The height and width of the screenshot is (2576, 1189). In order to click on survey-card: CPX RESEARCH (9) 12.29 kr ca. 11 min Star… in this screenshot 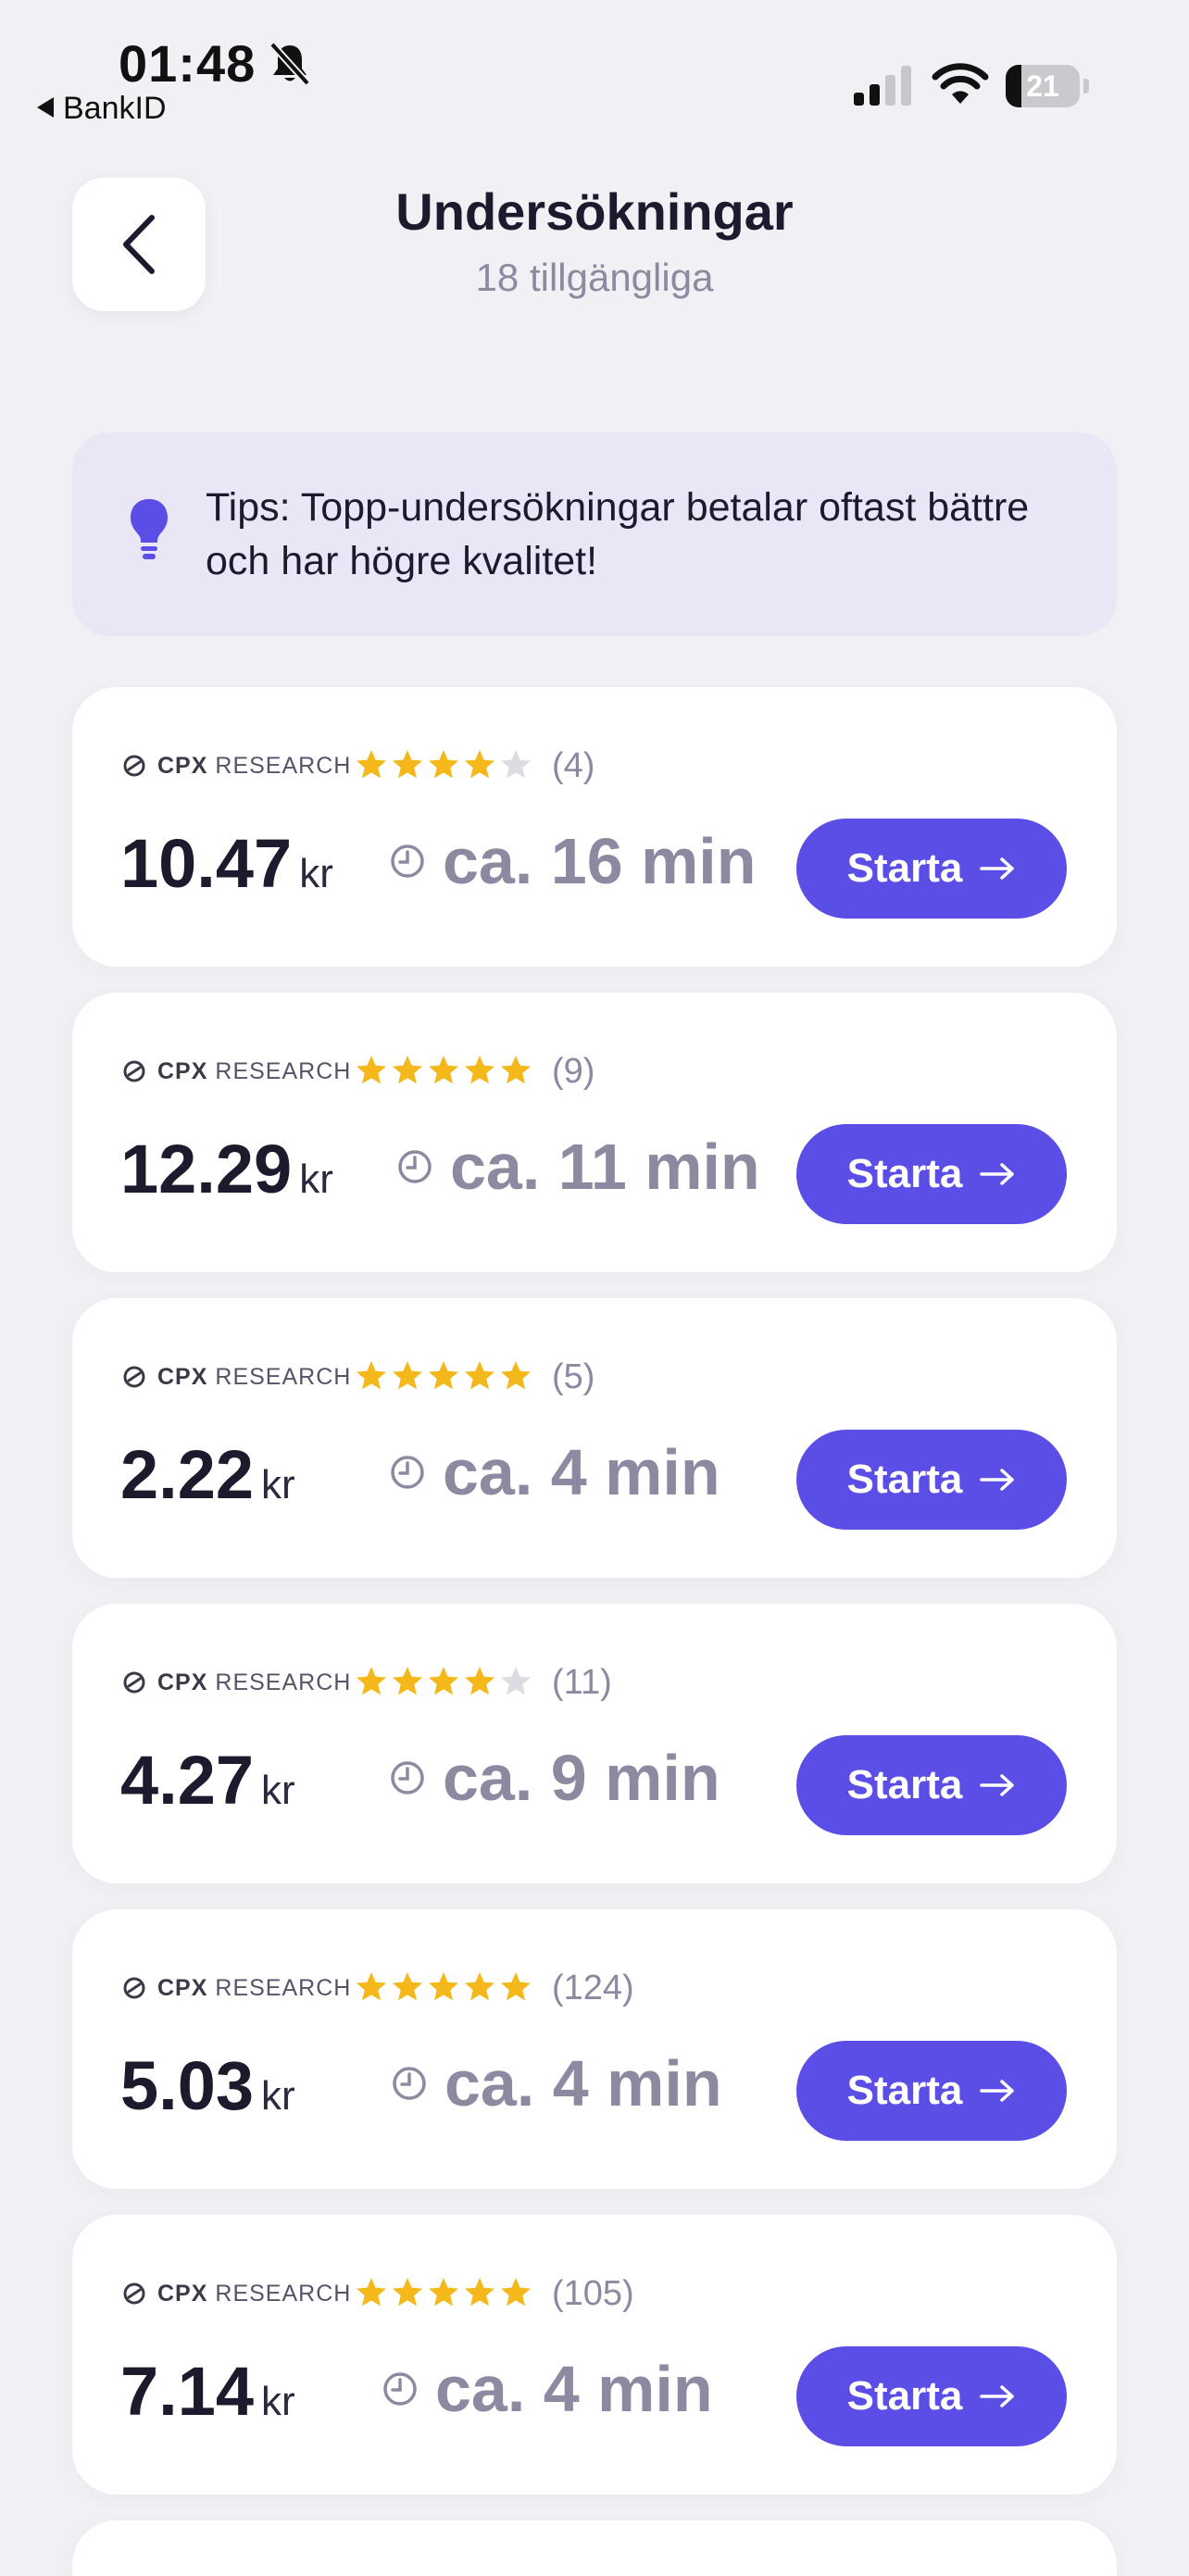, I will do `click(594, 1132)`.